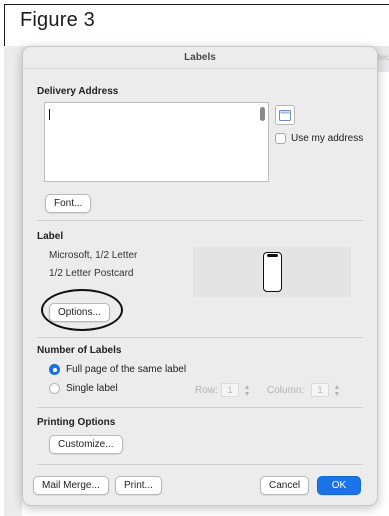 Image resolution: width=389 pixels, height=516 pixels. Describe the element at coordinates (327, 138) in the screenshot. I see `use-my-address-label: Use my address` at that location.